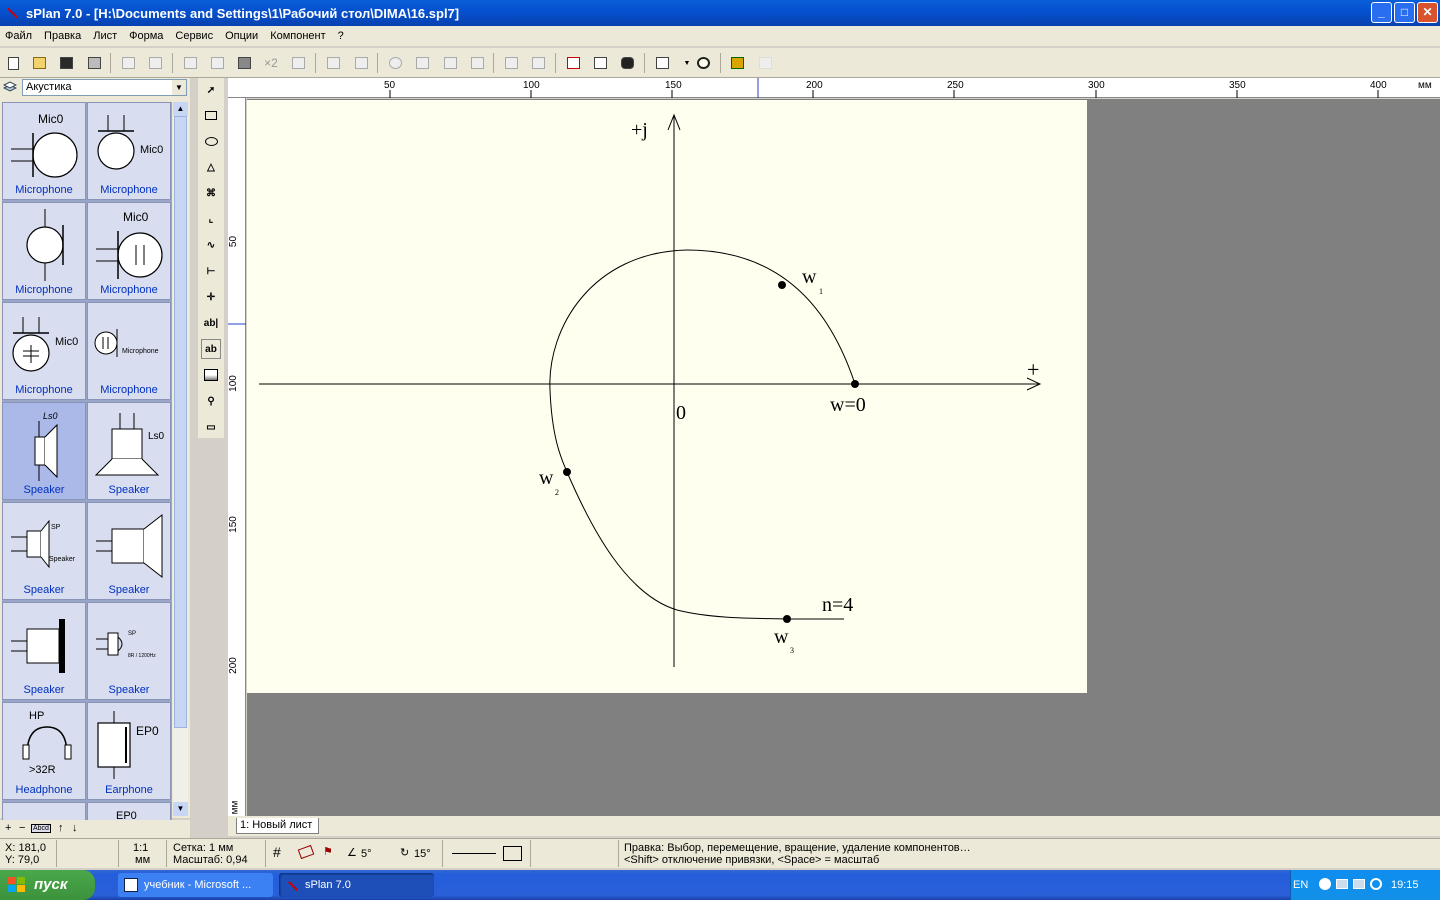  Describe the element at coordinates (573, 63) in the screenshot. I see `component-icon` at that location.